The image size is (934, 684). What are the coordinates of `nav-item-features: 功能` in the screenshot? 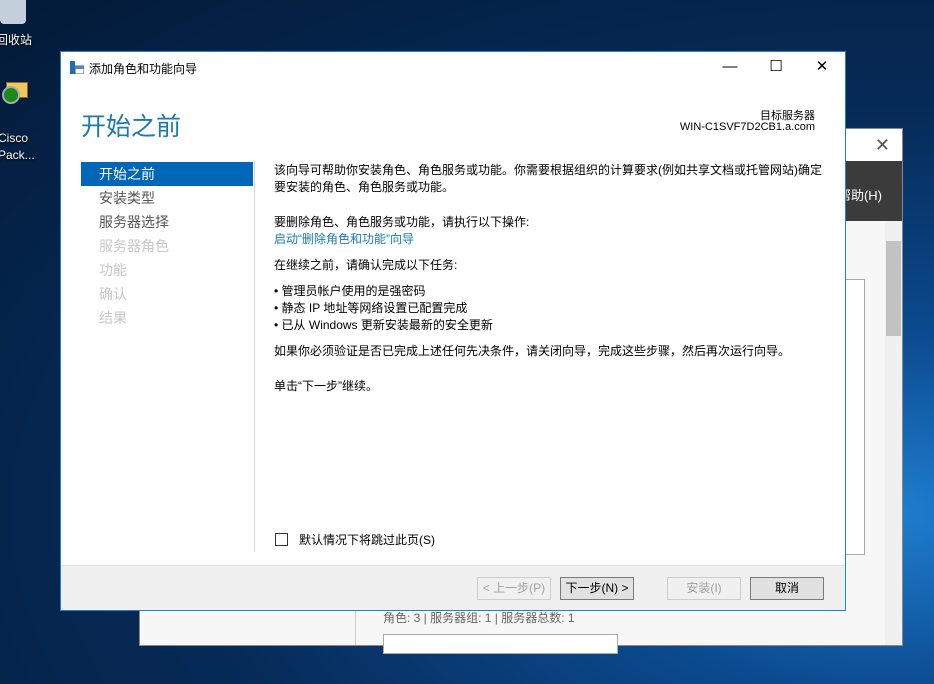 It's located at (113, 270).